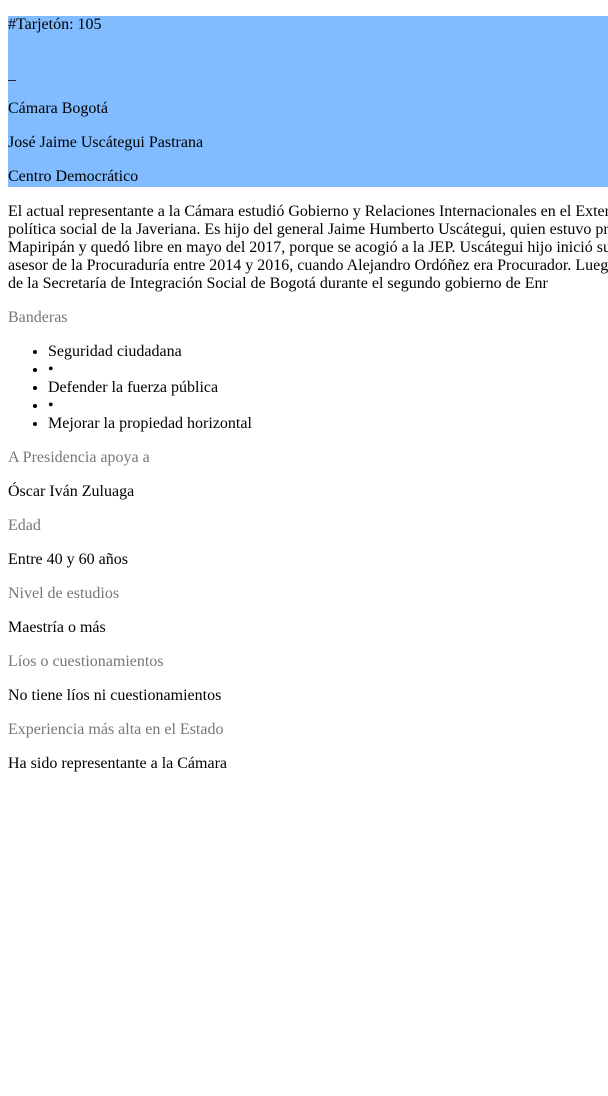 This screenshot has height=1096, width=608. Describe the element at coordinates (328, 388) in the screenshot. I see `list-item: Defender la fuerza pública` at that location.